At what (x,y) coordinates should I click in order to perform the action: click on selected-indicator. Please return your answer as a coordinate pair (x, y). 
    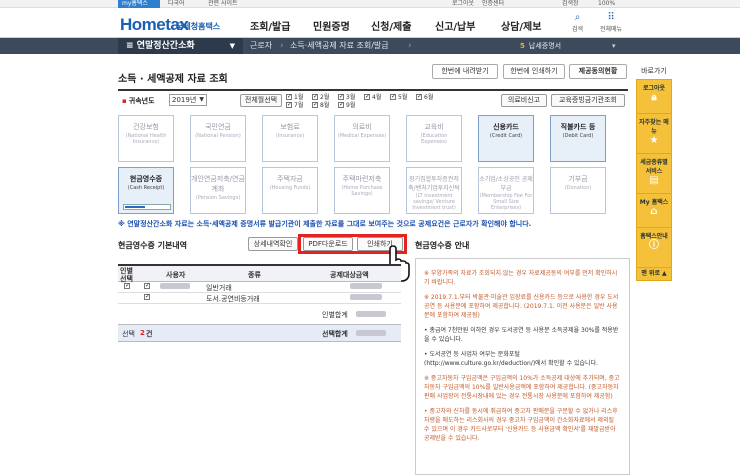
    Looking at the image, I should click on (147, 207).